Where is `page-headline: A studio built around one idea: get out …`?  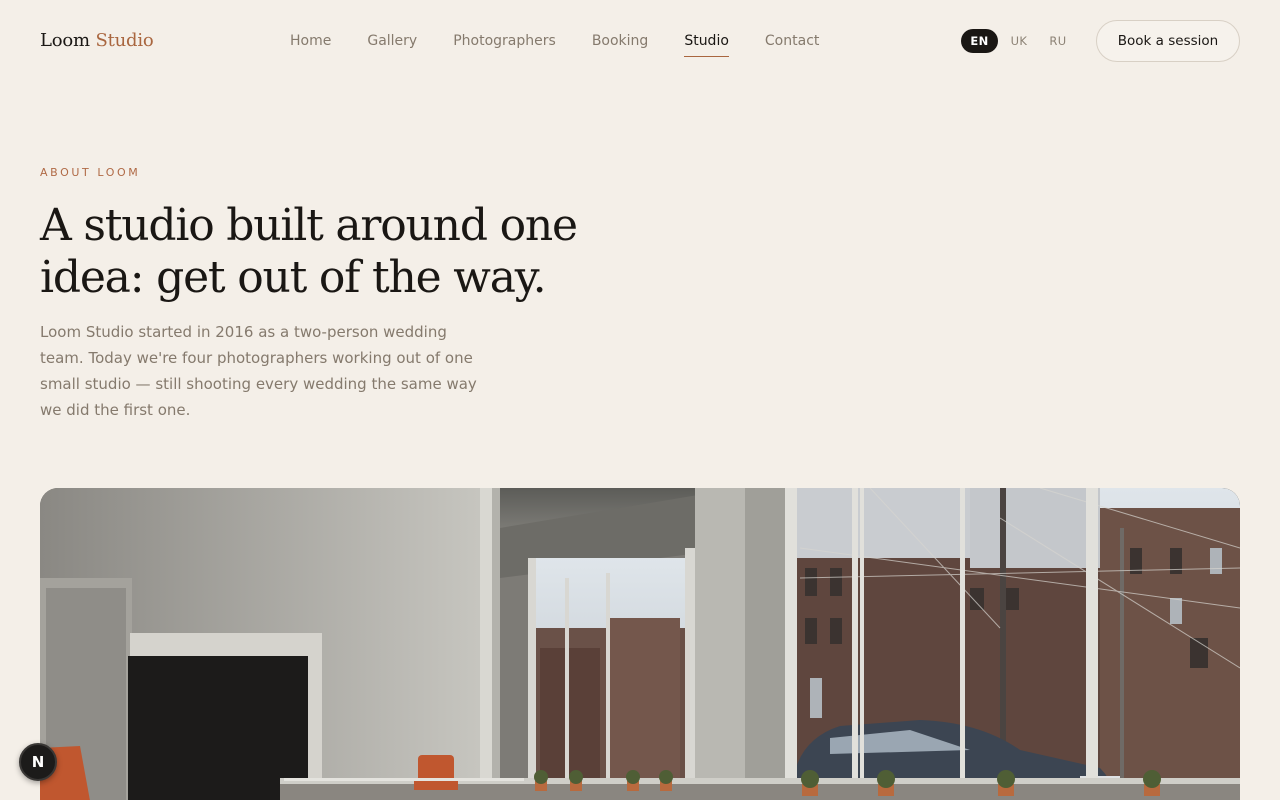 page-headline: A studio built around one idea: get out … is located at coordinates (340, 252).